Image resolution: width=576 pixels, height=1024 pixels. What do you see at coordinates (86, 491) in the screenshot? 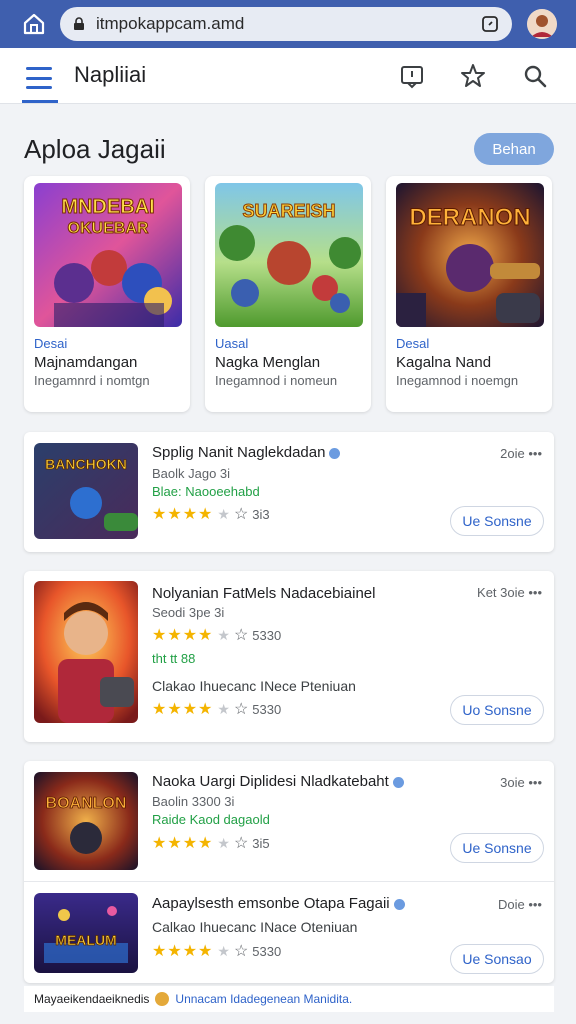
I see `game-thumbnail: BANCHOKN` at bounding box center [86, 491].